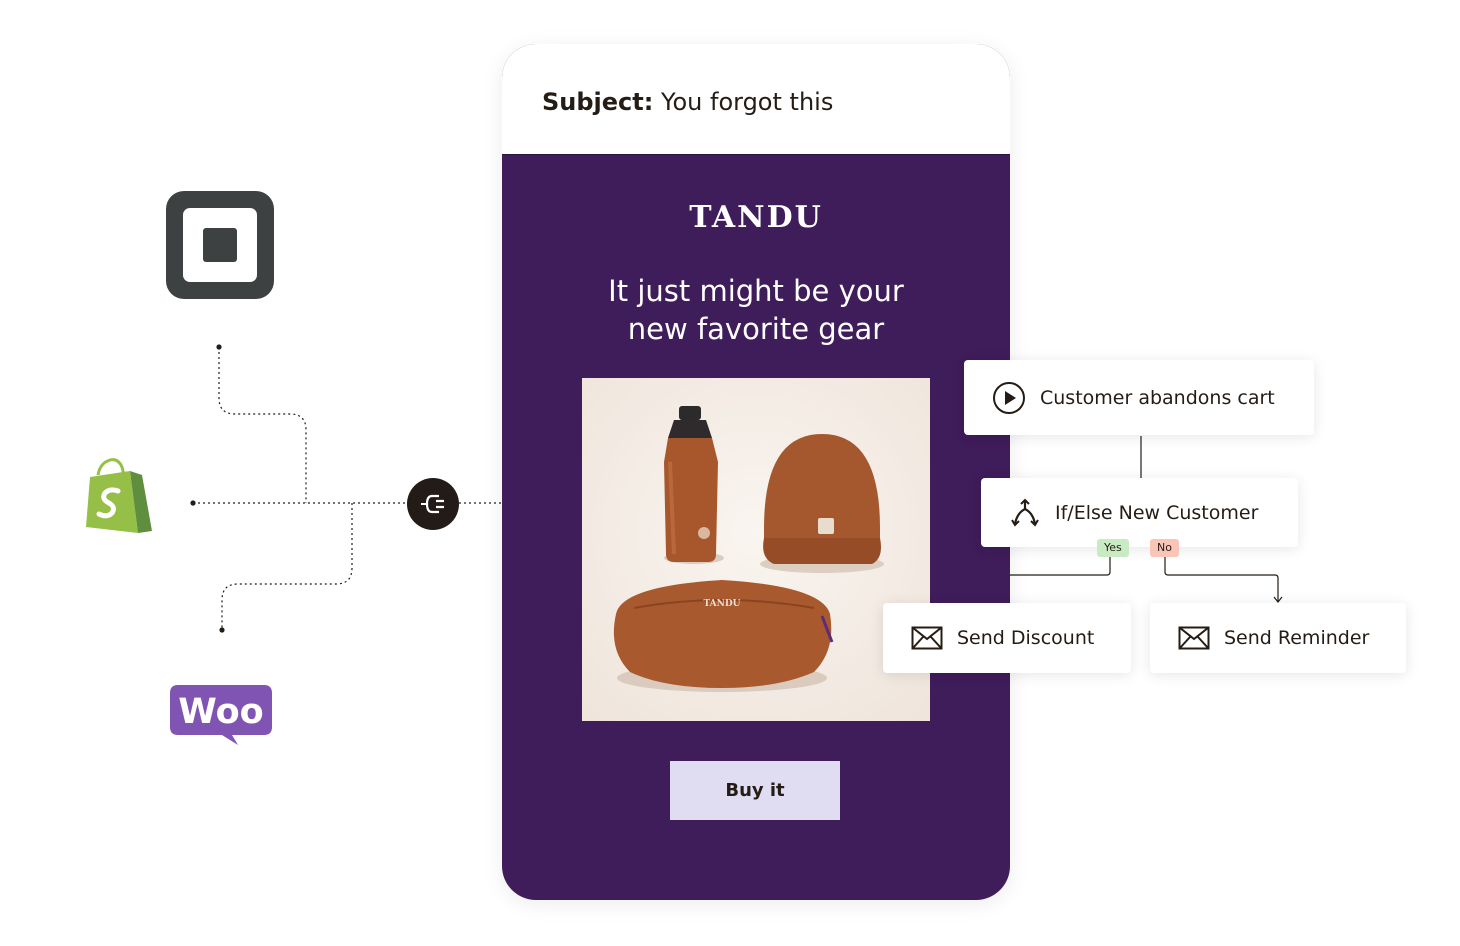  I want to click on trigger-node-abandoned-cart: Customer abandons cart, so click(1139, 397).